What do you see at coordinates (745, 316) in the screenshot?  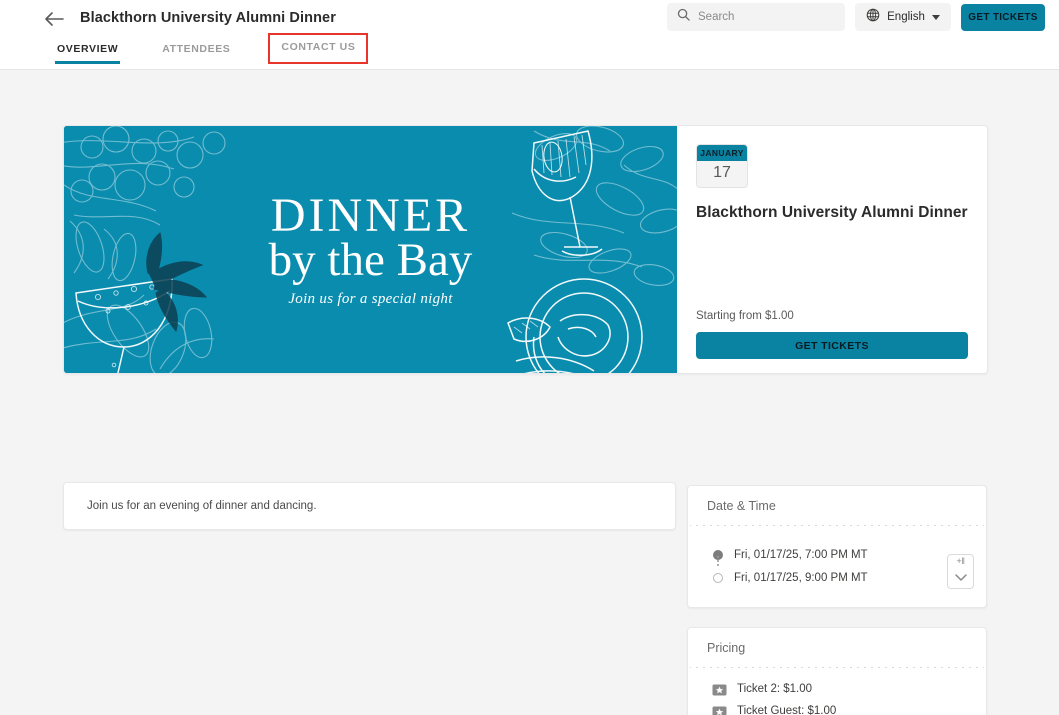 I see `starting-price-label: Starting from $1.00` at bounding box center [745, 316].